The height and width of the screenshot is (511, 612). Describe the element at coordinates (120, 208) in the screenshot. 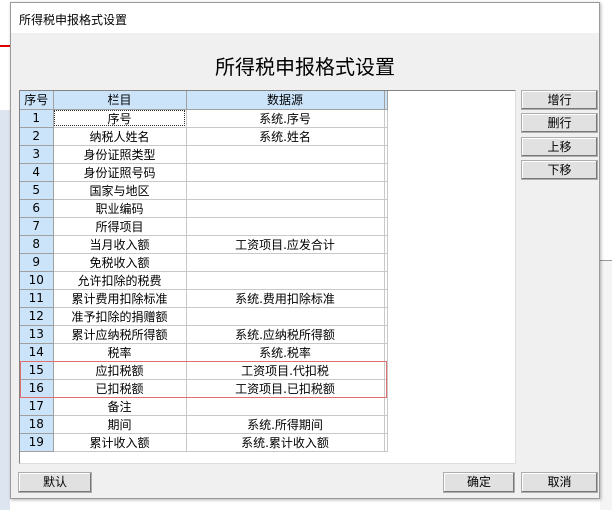

I see `row-item: 职业编码` at that location.